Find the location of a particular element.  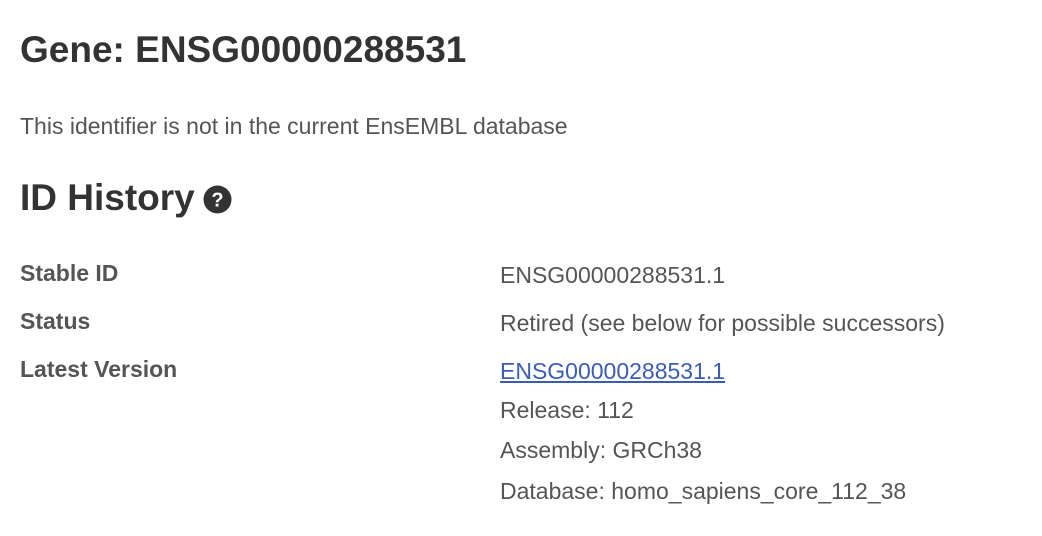

database-value: Database: homo_sapiens_core_112_38 is located at coordinates (703, 491).